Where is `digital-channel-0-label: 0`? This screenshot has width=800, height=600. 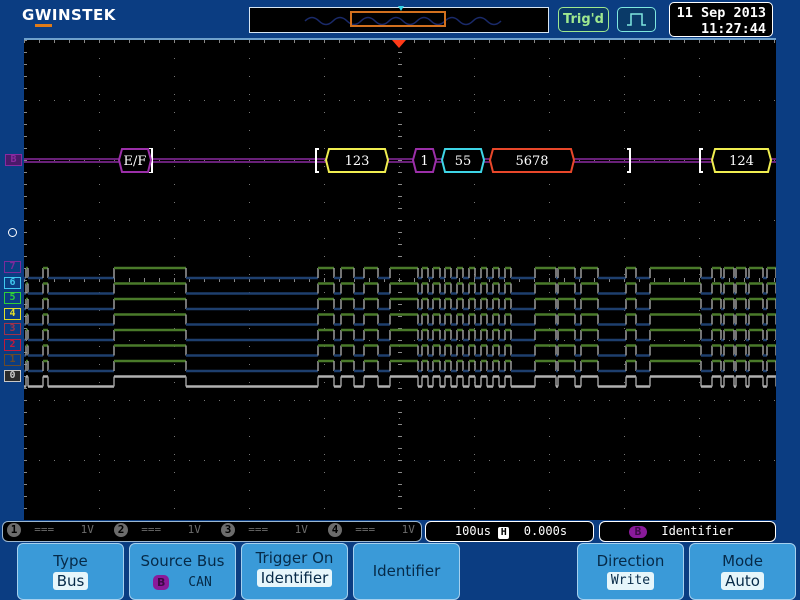
digital-channel-0-label: 0 is located at coordinates (12, 375).